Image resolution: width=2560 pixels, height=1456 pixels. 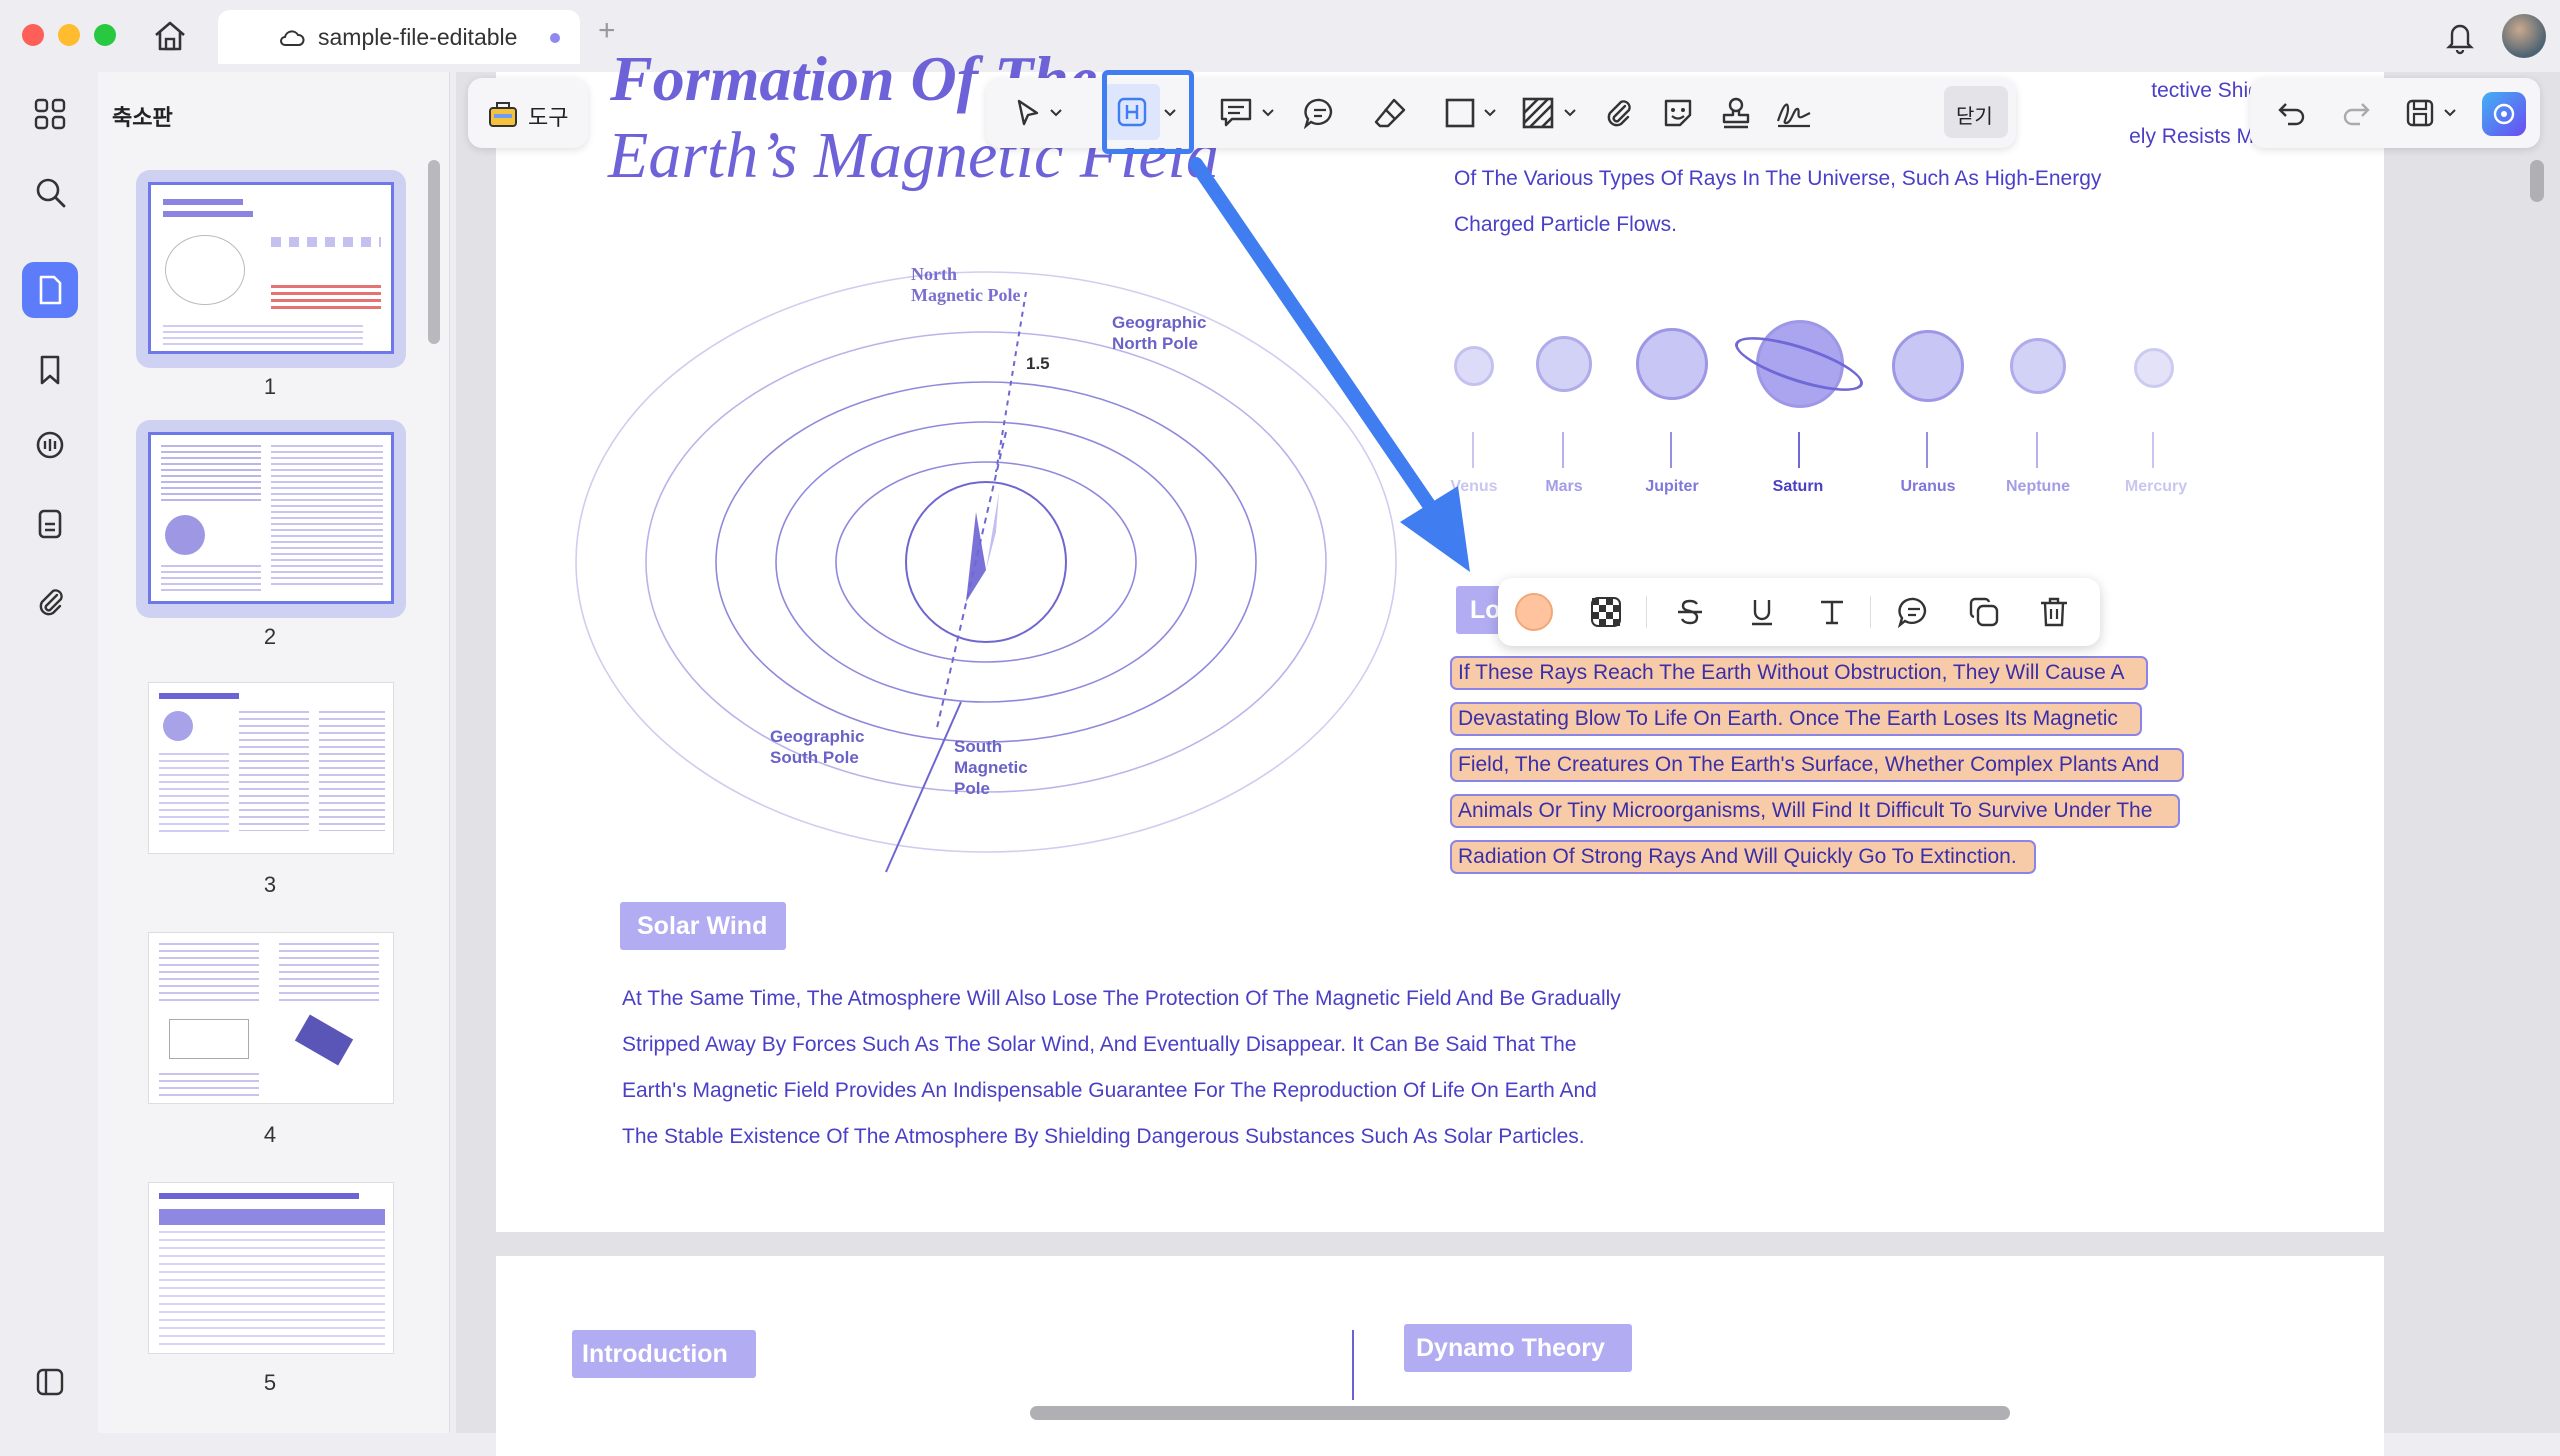 What do you see at coordinates (1320, 113) in the screenshot?
I see `comment-icon` at bounding box center [1320, 113].